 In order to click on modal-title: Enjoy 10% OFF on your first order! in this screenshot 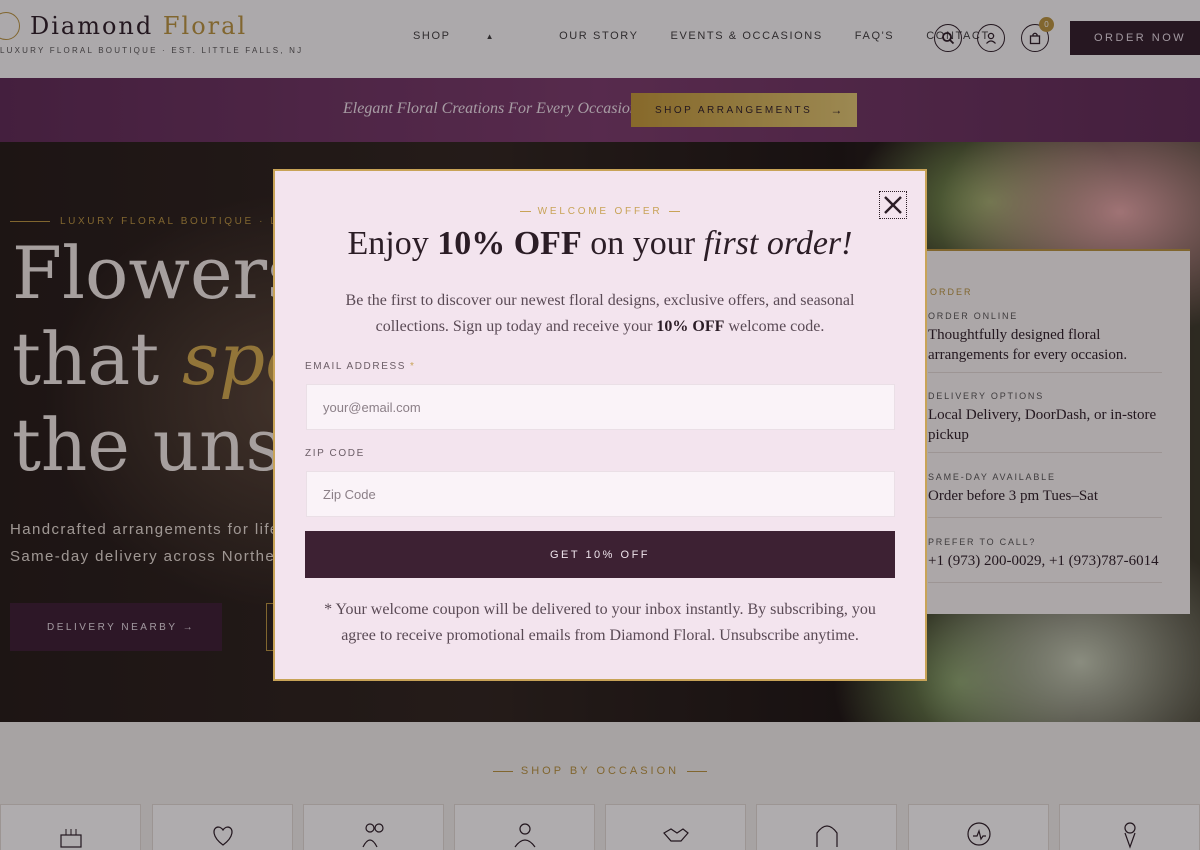, I will do `click(600, 243)`.